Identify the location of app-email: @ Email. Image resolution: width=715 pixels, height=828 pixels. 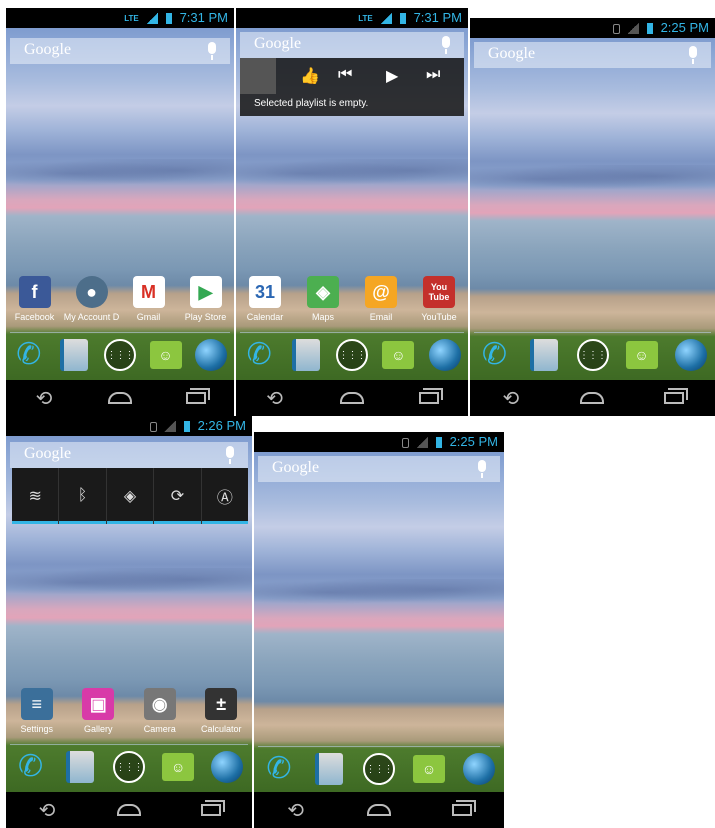
(381, 299).